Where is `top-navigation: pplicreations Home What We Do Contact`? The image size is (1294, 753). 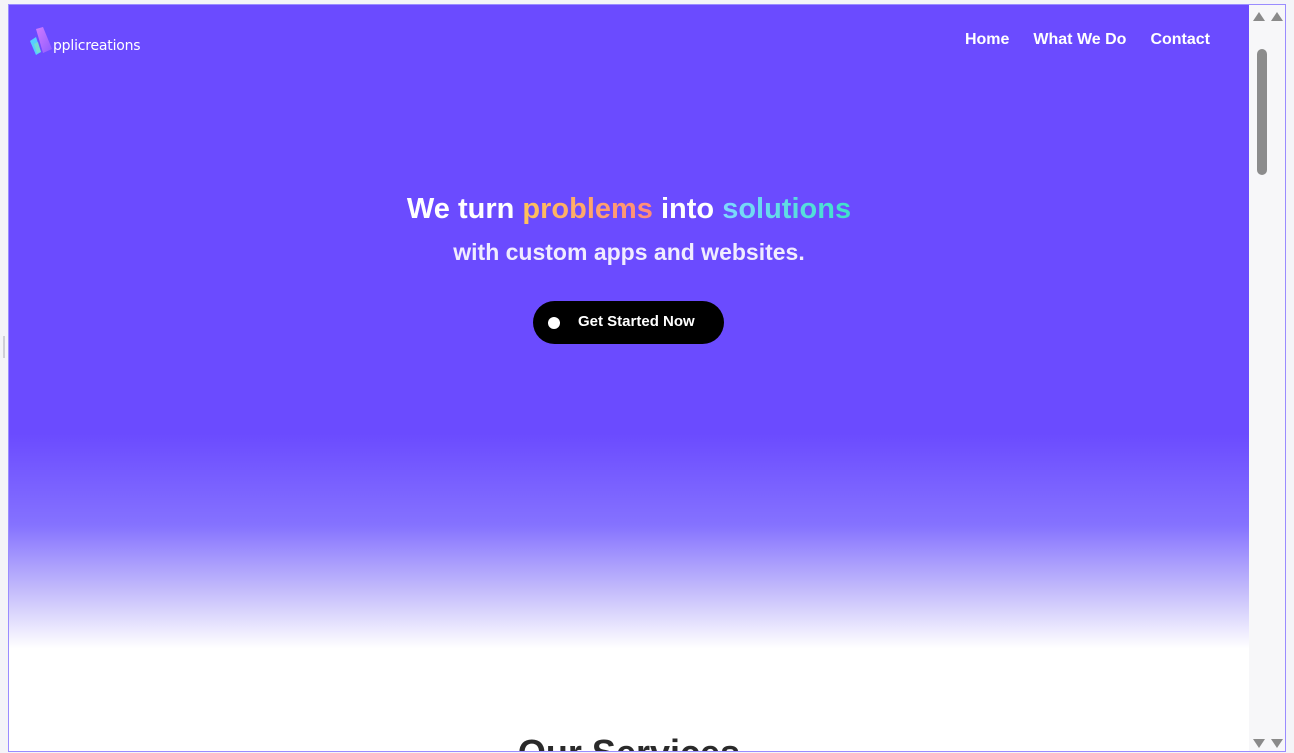
top-navigation: pplicreations Home What We Do Contact is located at coordinates (629, 45).